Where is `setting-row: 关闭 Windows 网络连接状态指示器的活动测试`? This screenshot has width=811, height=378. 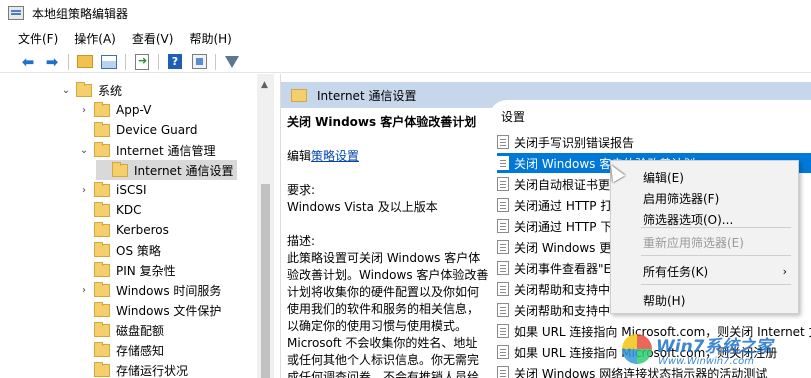
setting-row: 关闭 Windows 网络连接状态指示器的活动测试 is located at coordinates (654, 370).